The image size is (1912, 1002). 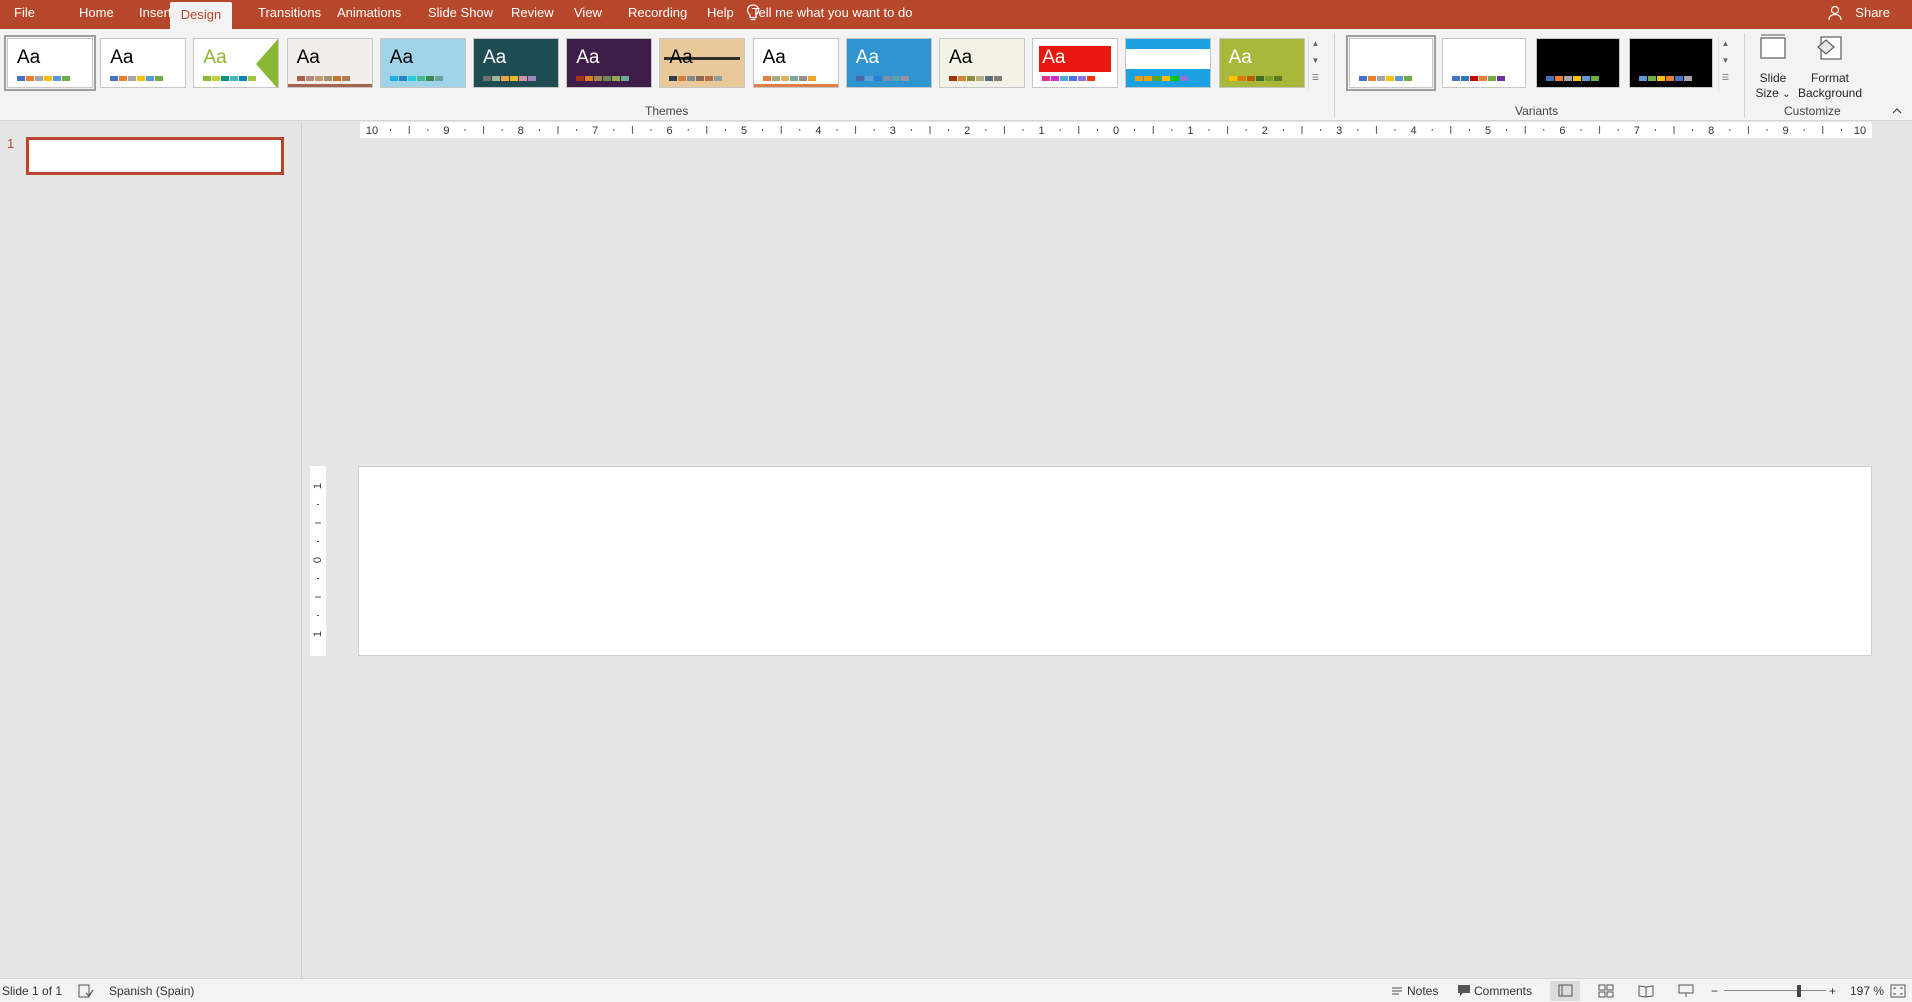 I want to click on zoom-in-button: +, so click(x=1832, y=990).